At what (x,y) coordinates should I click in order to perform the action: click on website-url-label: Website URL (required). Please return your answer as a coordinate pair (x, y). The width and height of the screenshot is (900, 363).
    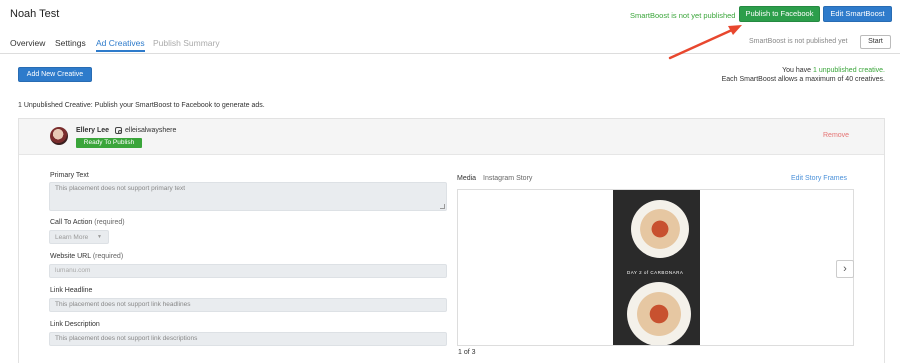
    Looking at the image, I should click on (87, 256).